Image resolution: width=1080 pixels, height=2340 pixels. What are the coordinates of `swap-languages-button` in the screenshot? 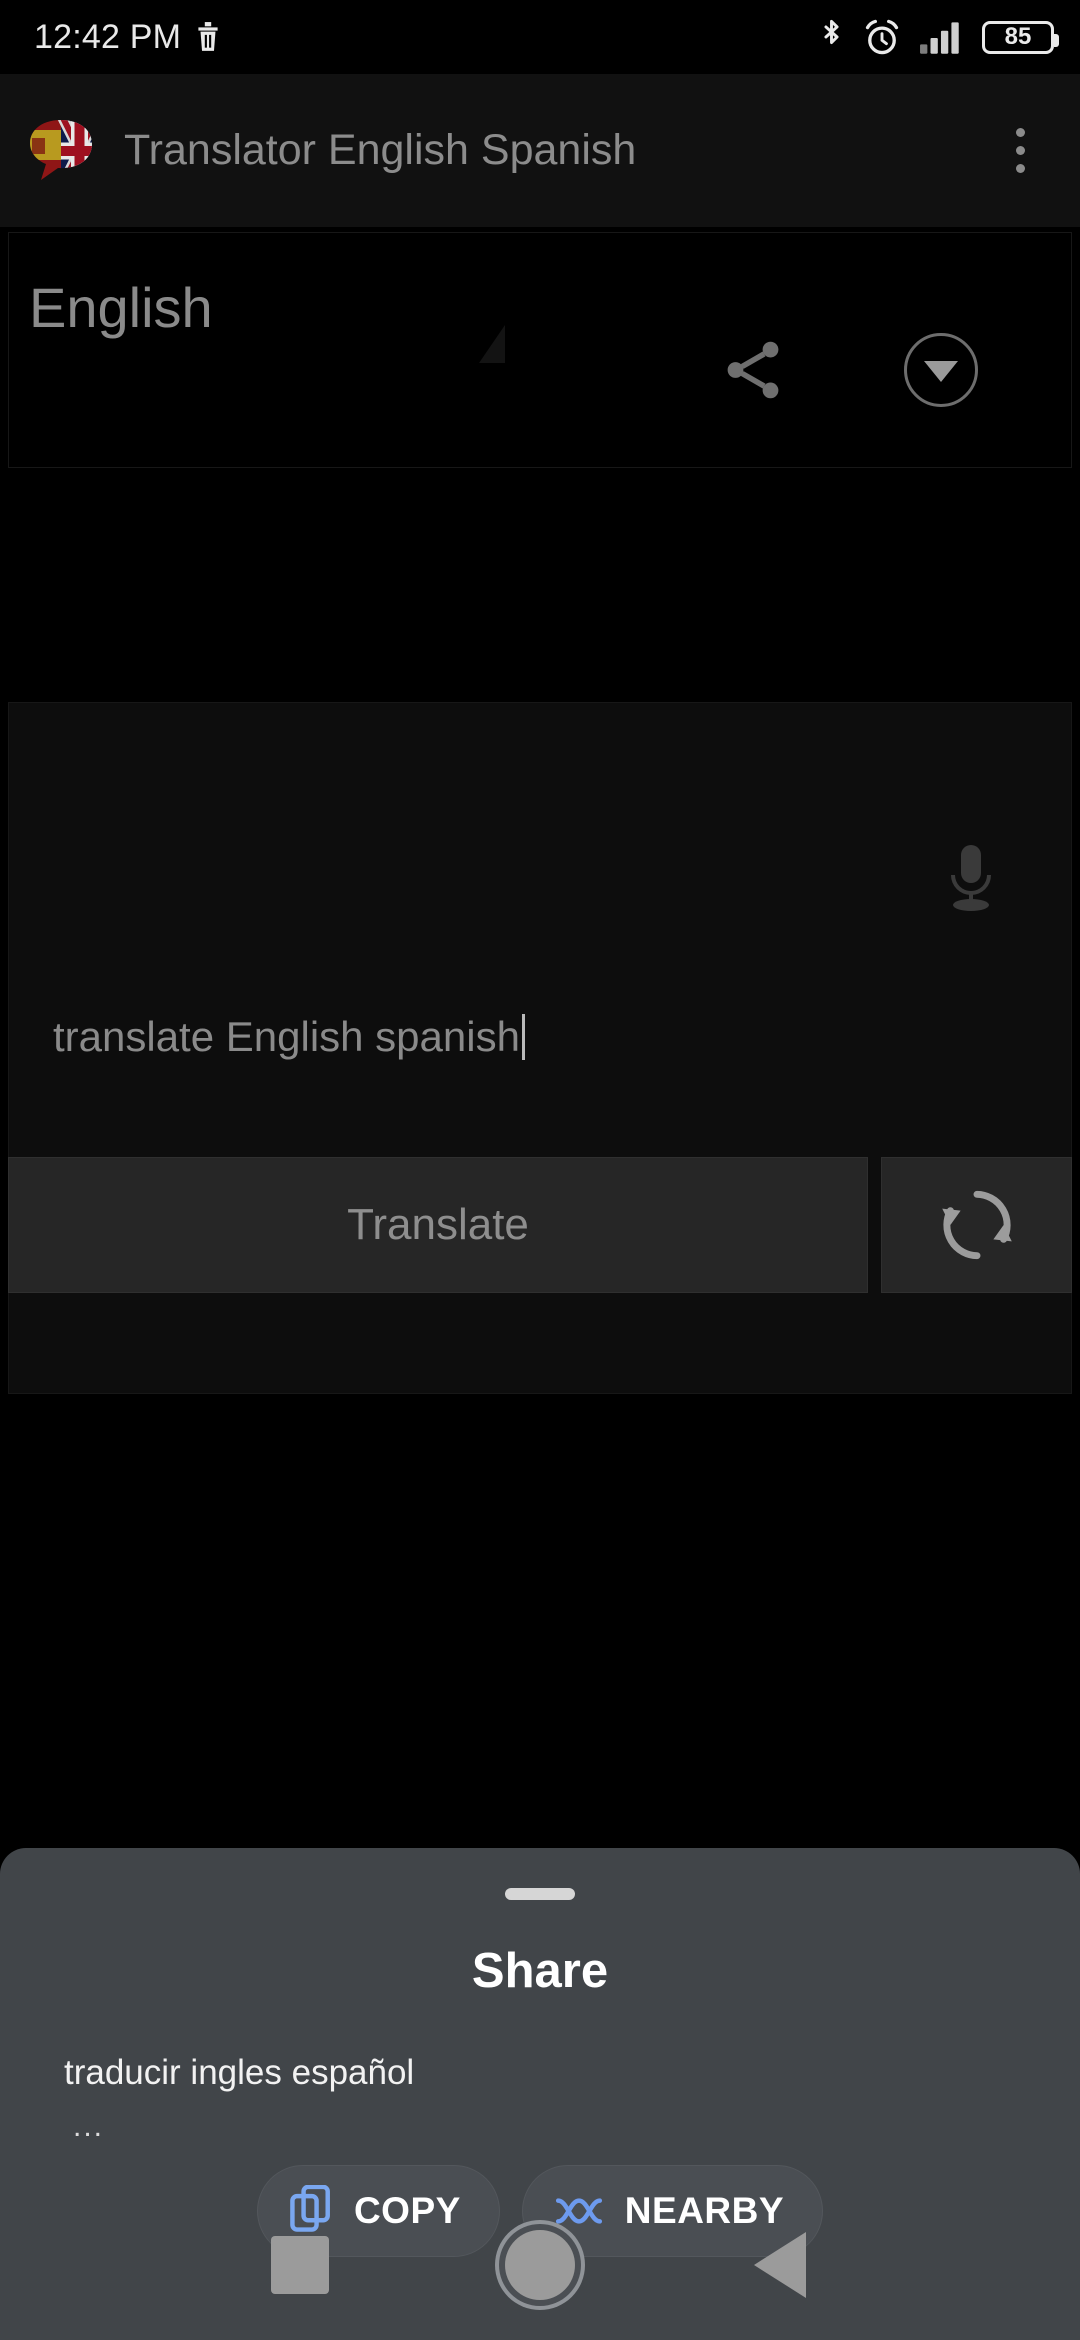 It's located at (976, 1225).